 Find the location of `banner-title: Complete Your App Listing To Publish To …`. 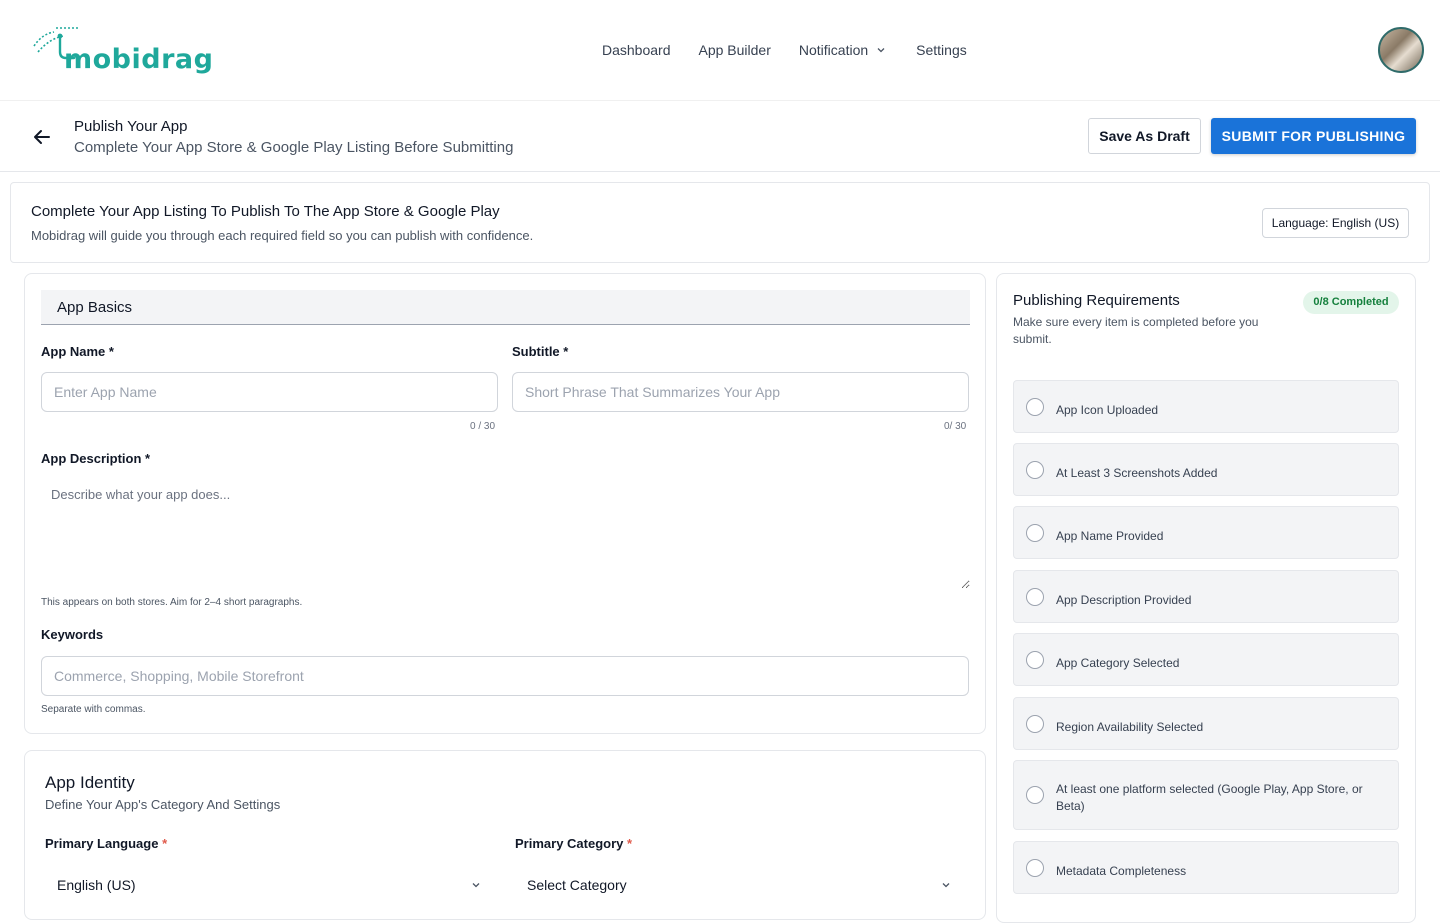

banner-title: Complete Your App Listing To Publish To … is located at coordinates (265, 211).